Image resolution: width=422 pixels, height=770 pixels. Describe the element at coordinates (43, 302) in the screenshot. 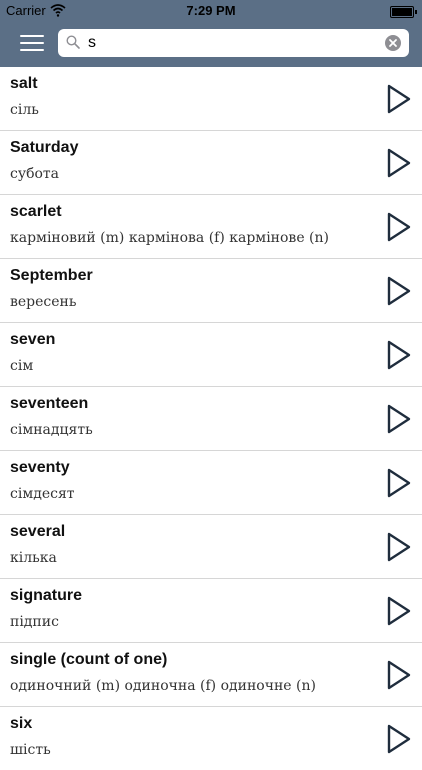

I see `translation-label: вересень` at that location.